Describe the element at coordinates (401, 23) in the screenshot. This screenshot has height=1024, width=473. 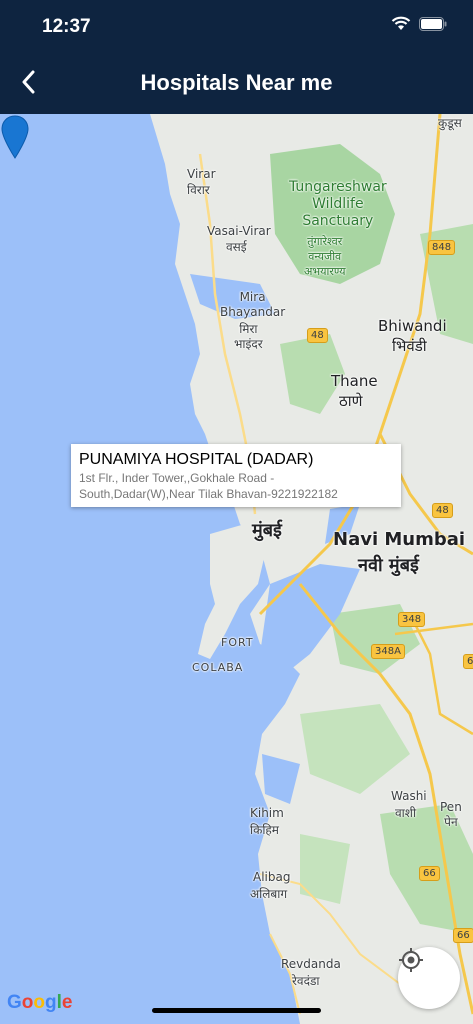
I see `wifi-icon` at that location.